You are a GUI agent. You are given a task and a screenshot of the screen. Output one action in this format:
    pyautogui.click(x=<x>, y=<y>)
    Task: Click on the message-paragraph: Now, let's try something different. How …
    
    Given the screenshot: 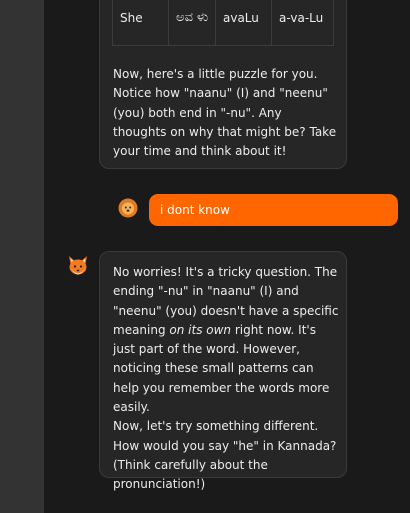 What is the action you would take?
    pyautogui.click(x=225, y=455)
    